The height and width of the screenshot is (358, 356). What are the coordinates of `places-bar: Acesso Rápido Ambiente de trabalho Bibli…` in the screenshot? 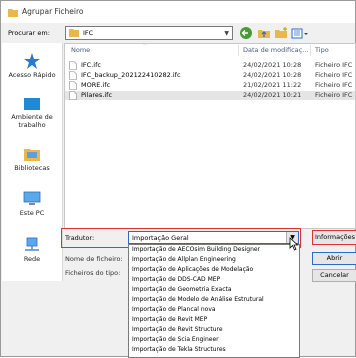 It's located at (32, 162).